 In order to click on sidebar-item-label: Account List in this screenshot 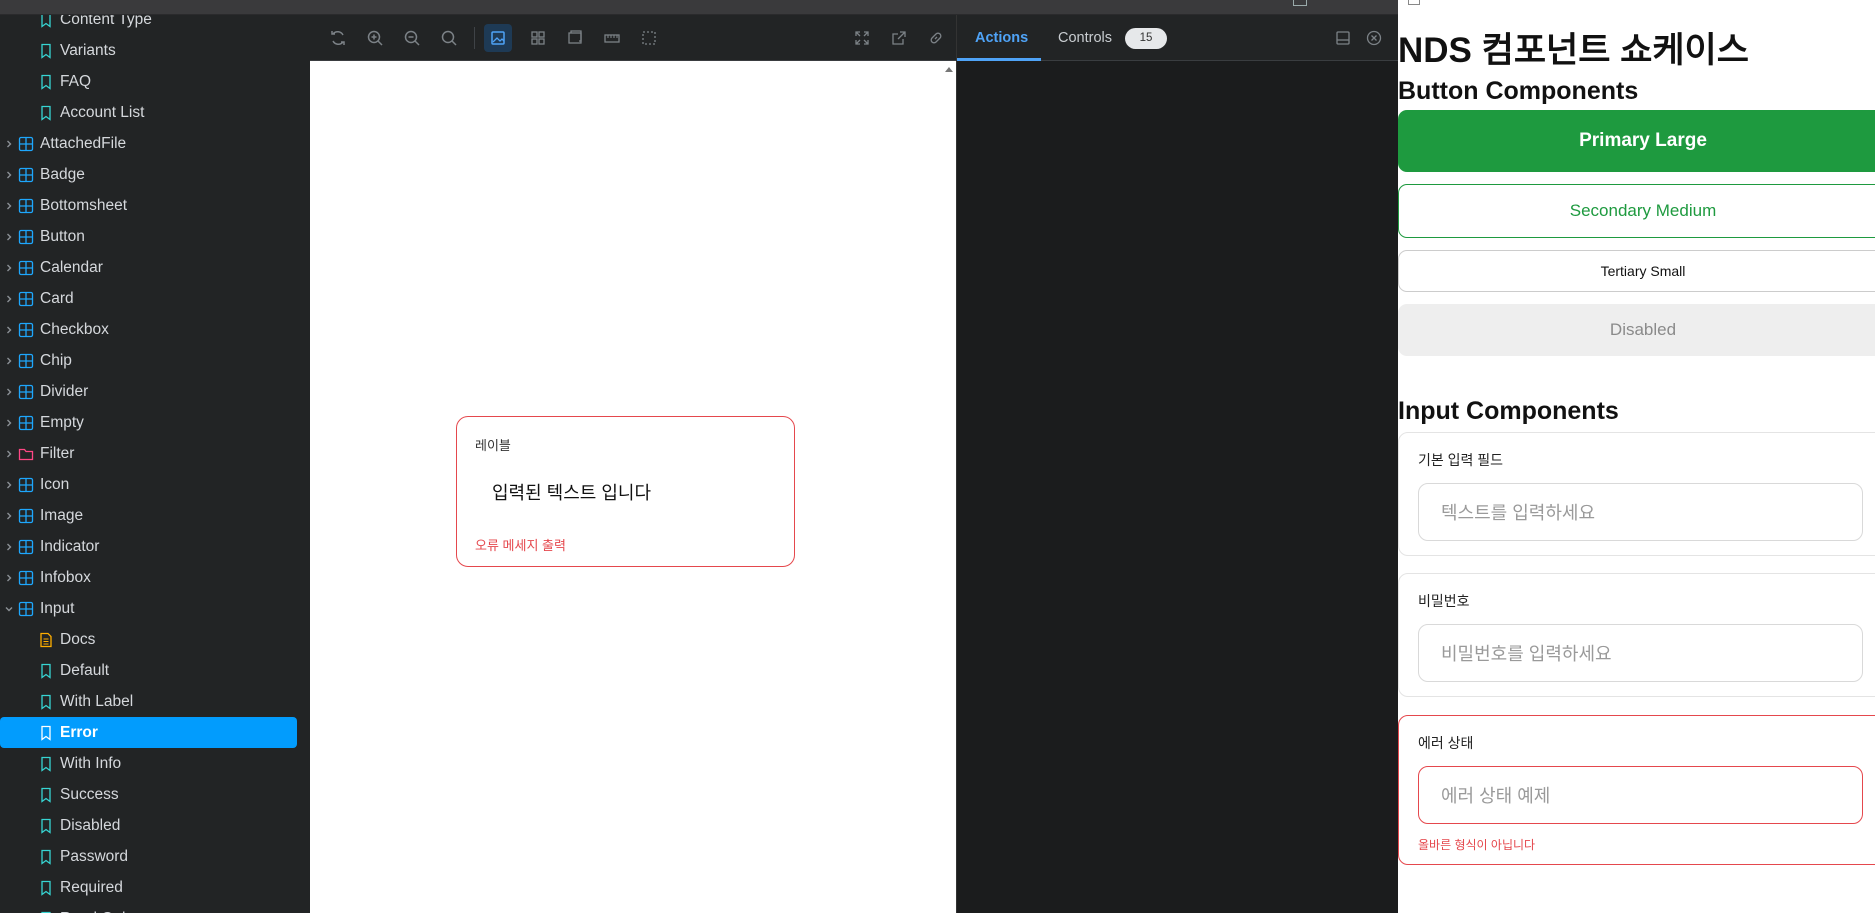, I will do `click(102, 112)`.